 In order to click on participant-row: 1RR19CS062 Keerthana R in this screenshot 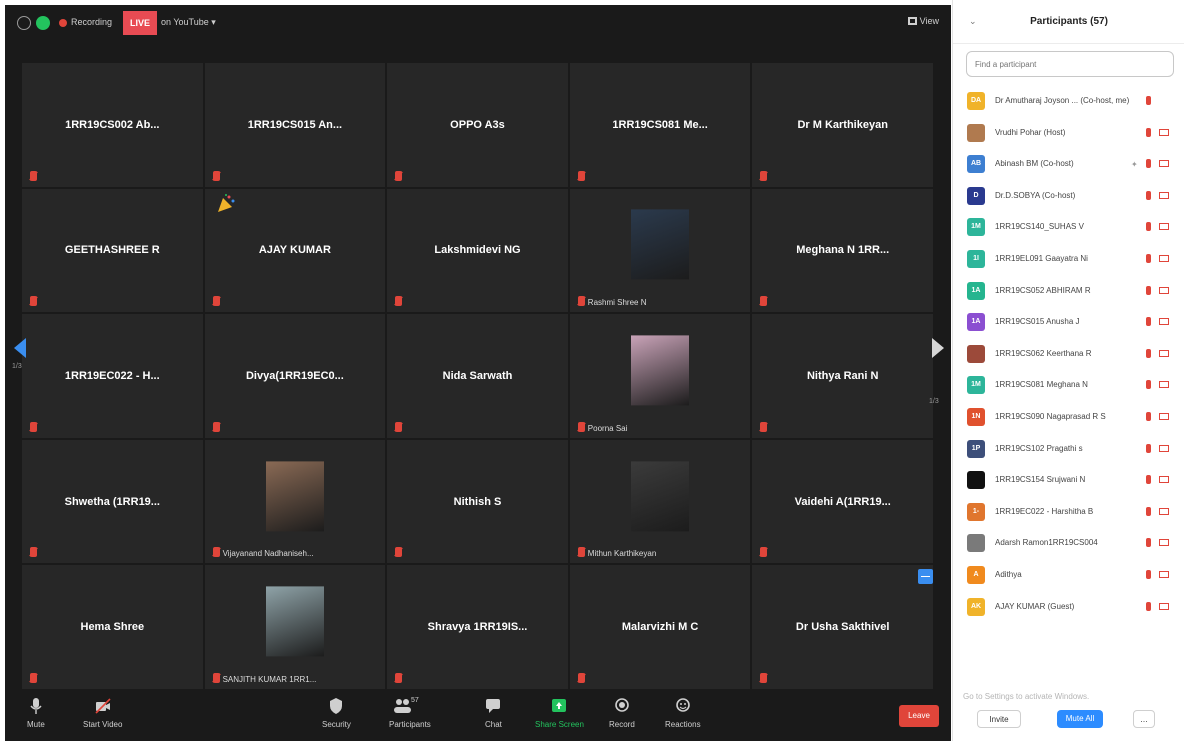, I will do `click(1068, 355)`.